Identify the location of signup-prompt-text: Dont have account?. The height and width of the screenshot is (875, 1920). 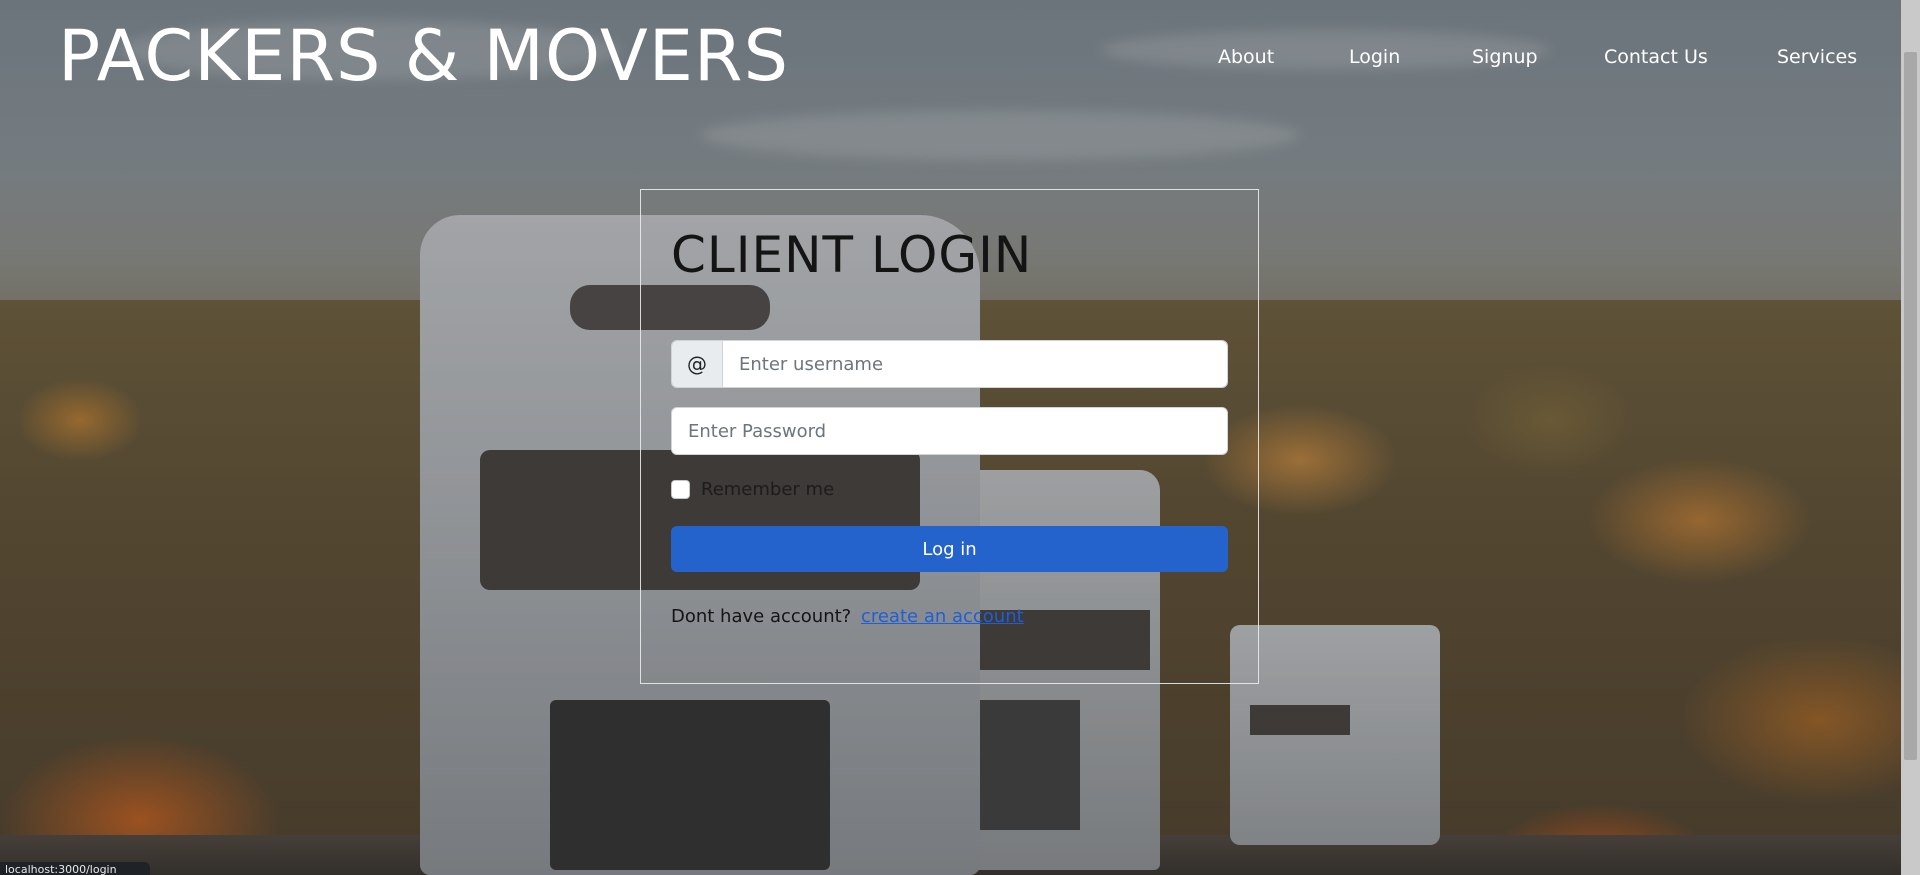
(761, 616).